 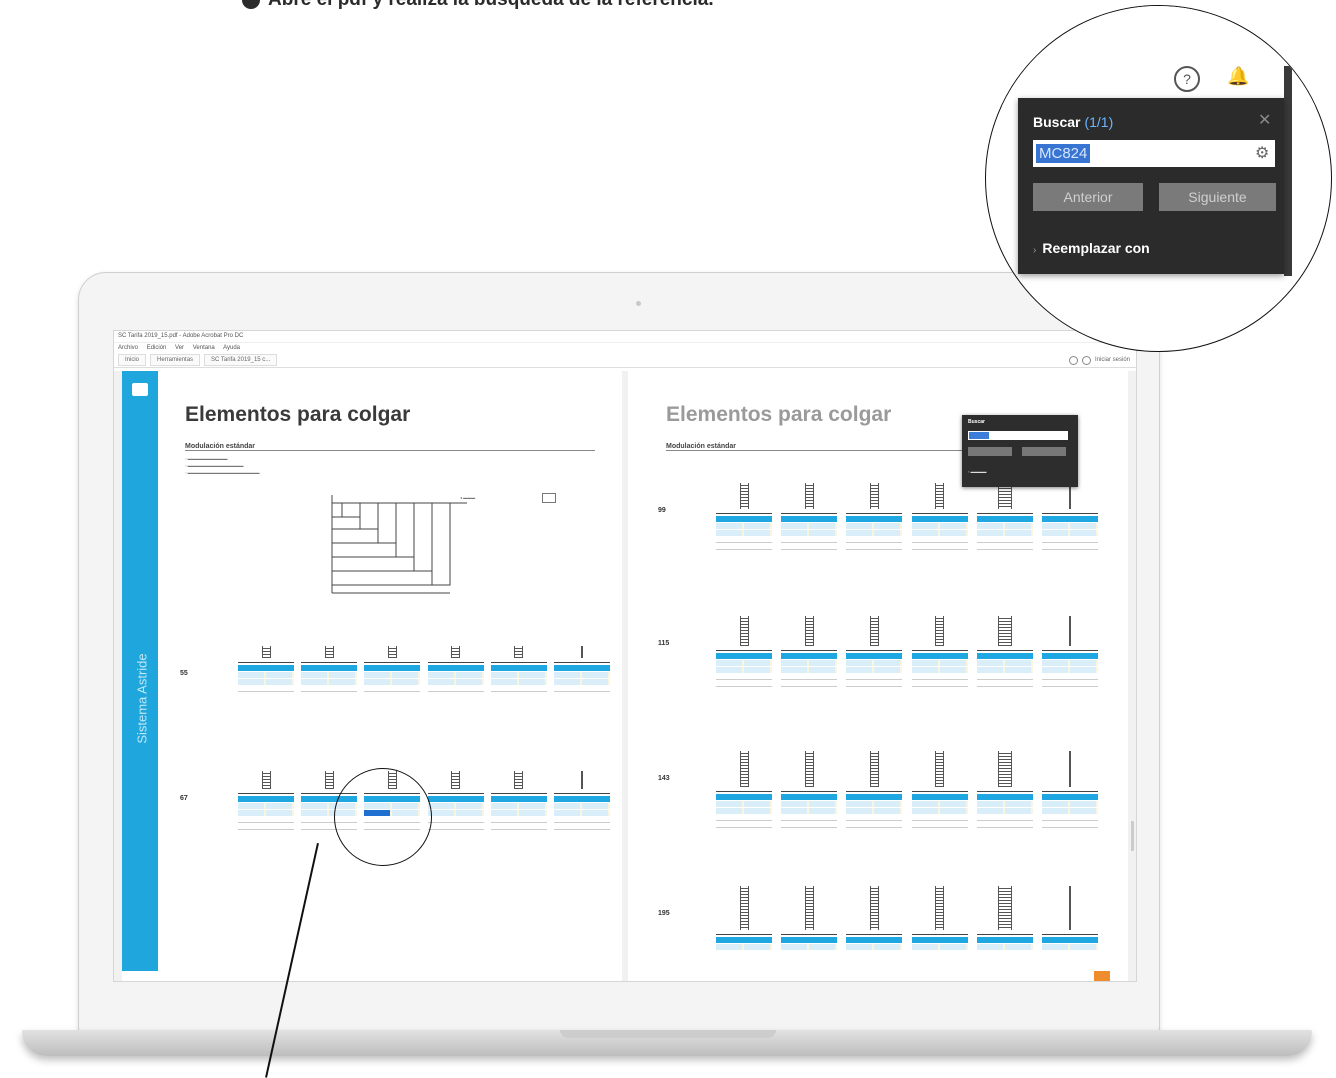 I want to click on find-title: Buscar (1/1), so click(x=1073, y=122).